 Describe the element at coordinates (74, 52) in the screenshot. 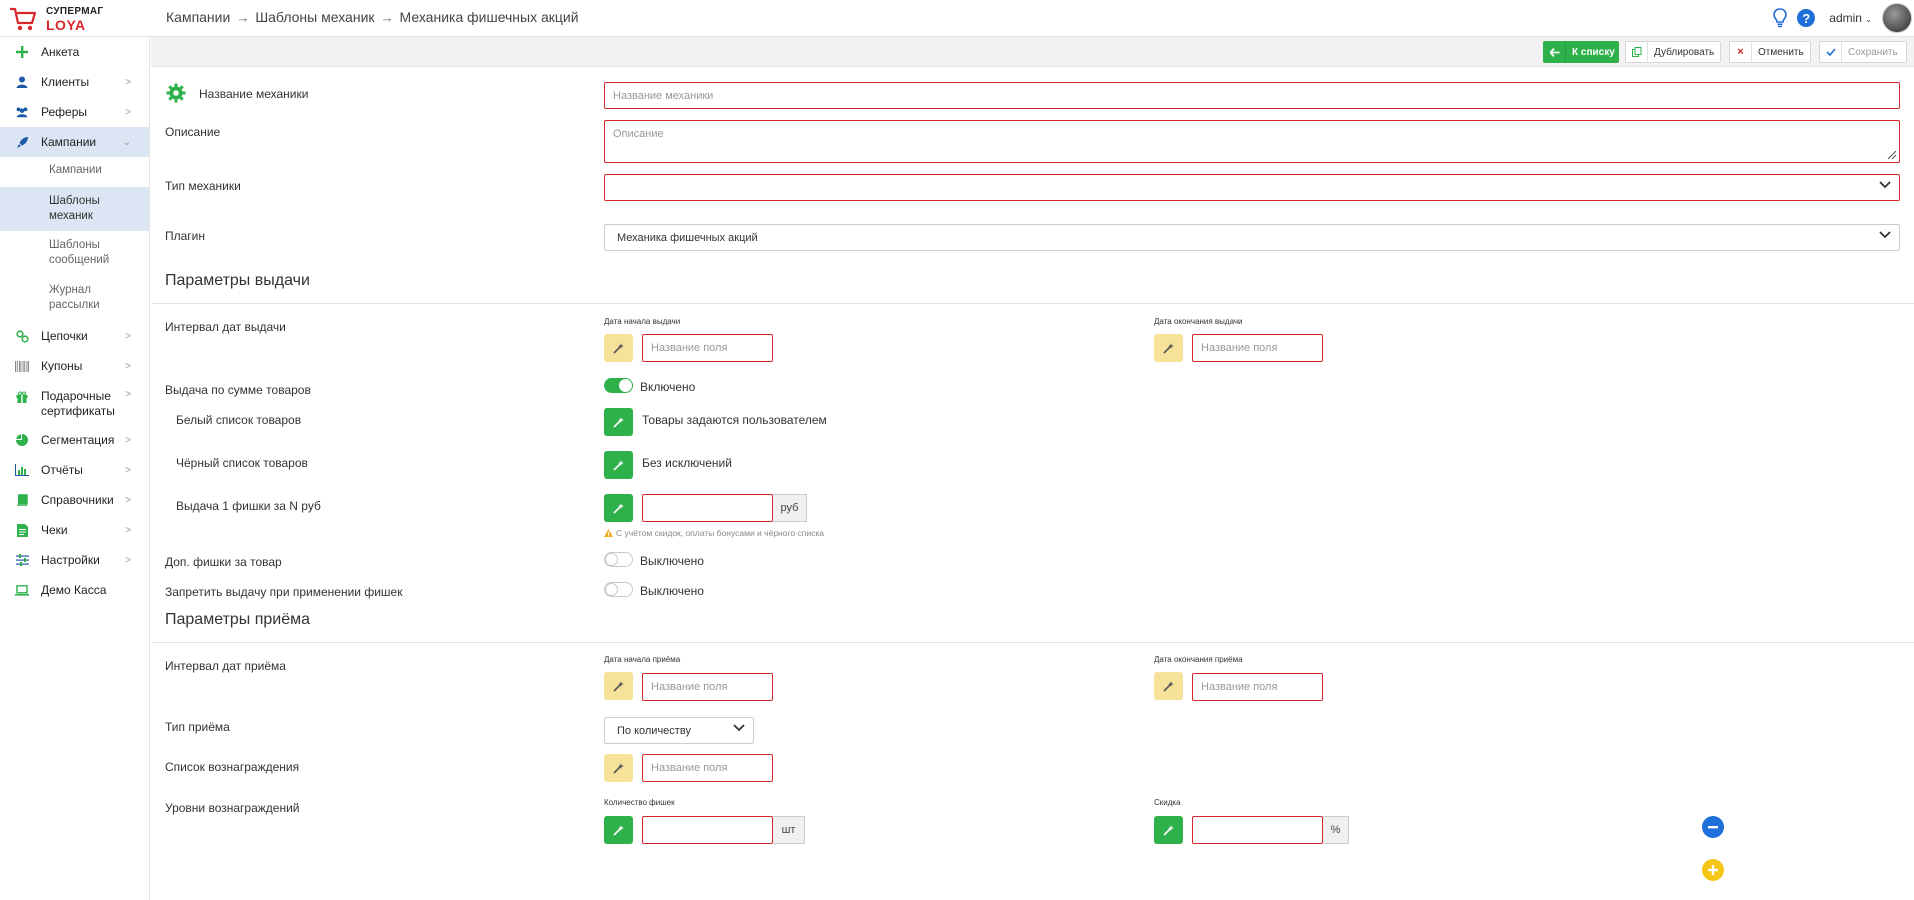

I see `sidebar-item-anketa: Анкета` at that location.